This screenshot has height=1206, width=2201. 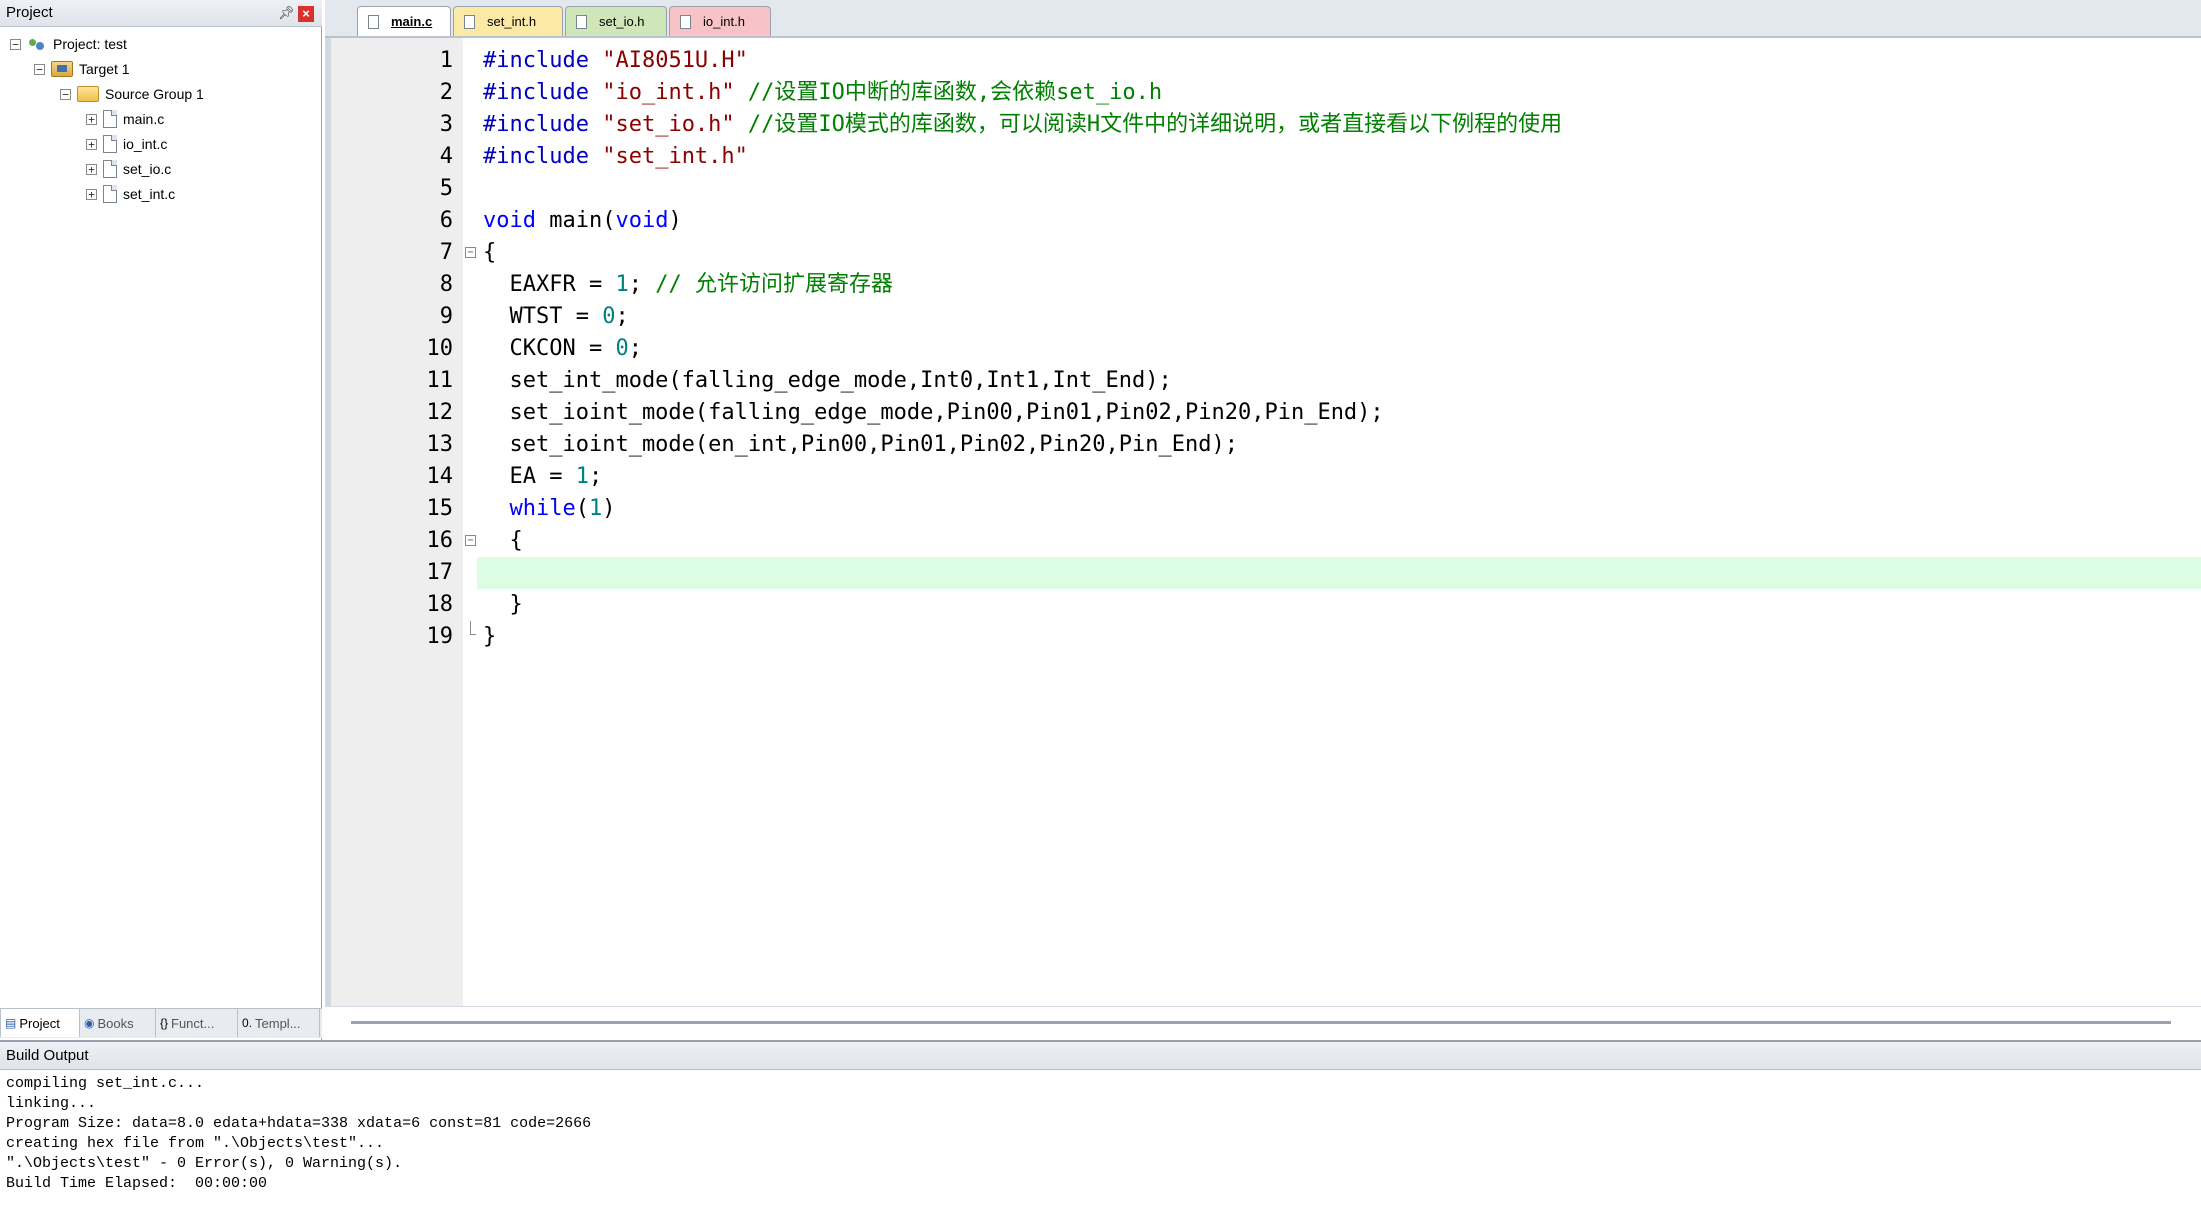 I want to click on code-line: 18 }, so click(x=1266, y=605).